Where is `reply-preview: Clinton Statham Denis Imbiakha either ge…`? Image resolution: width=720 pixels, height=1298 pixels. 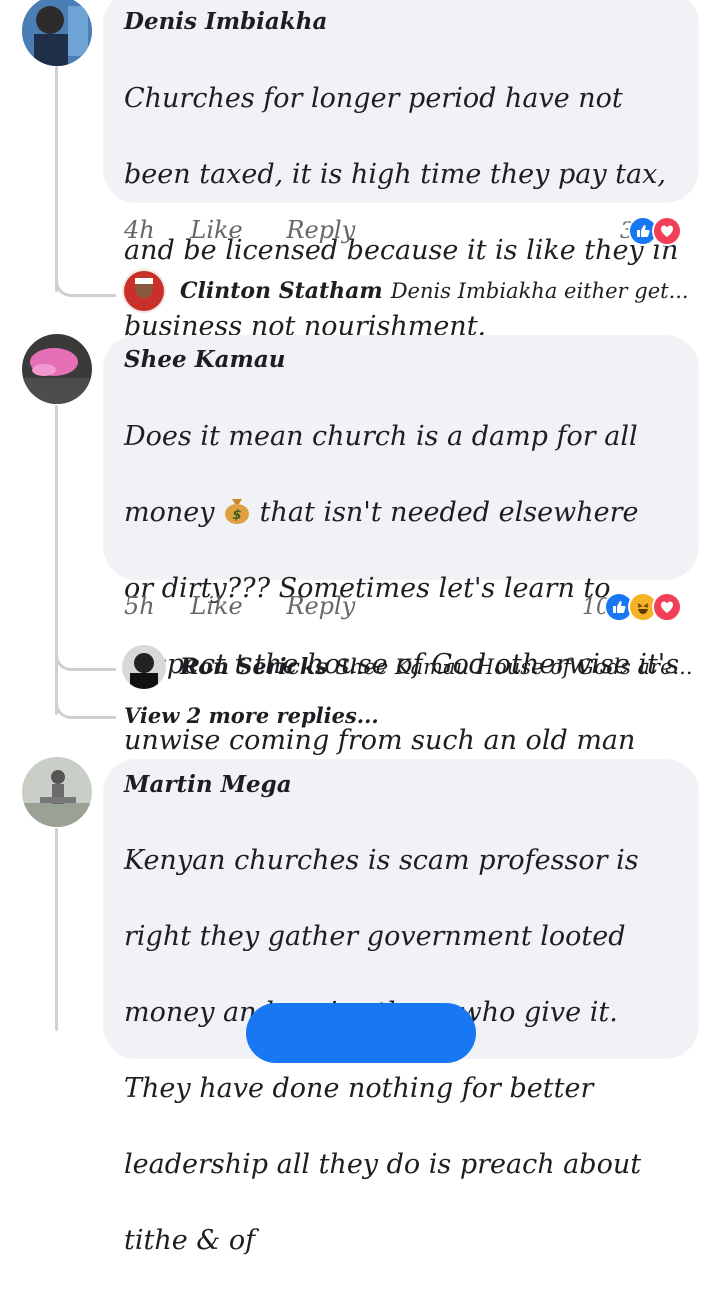 reply-preview: Clinton Statham Denis Imbiakha either ge… is located at coordinates (405, 291).